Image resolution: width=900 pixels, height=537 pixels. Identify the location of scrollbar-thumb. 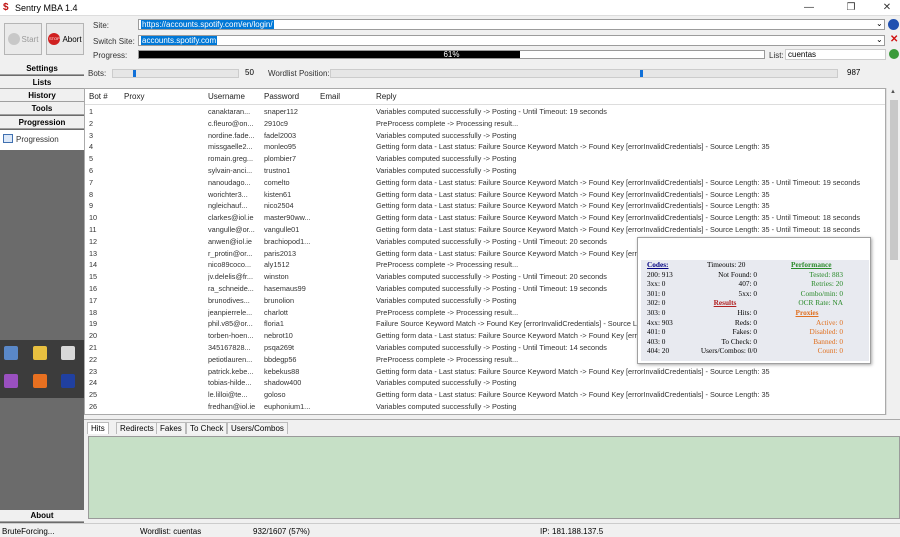
(894, 180).